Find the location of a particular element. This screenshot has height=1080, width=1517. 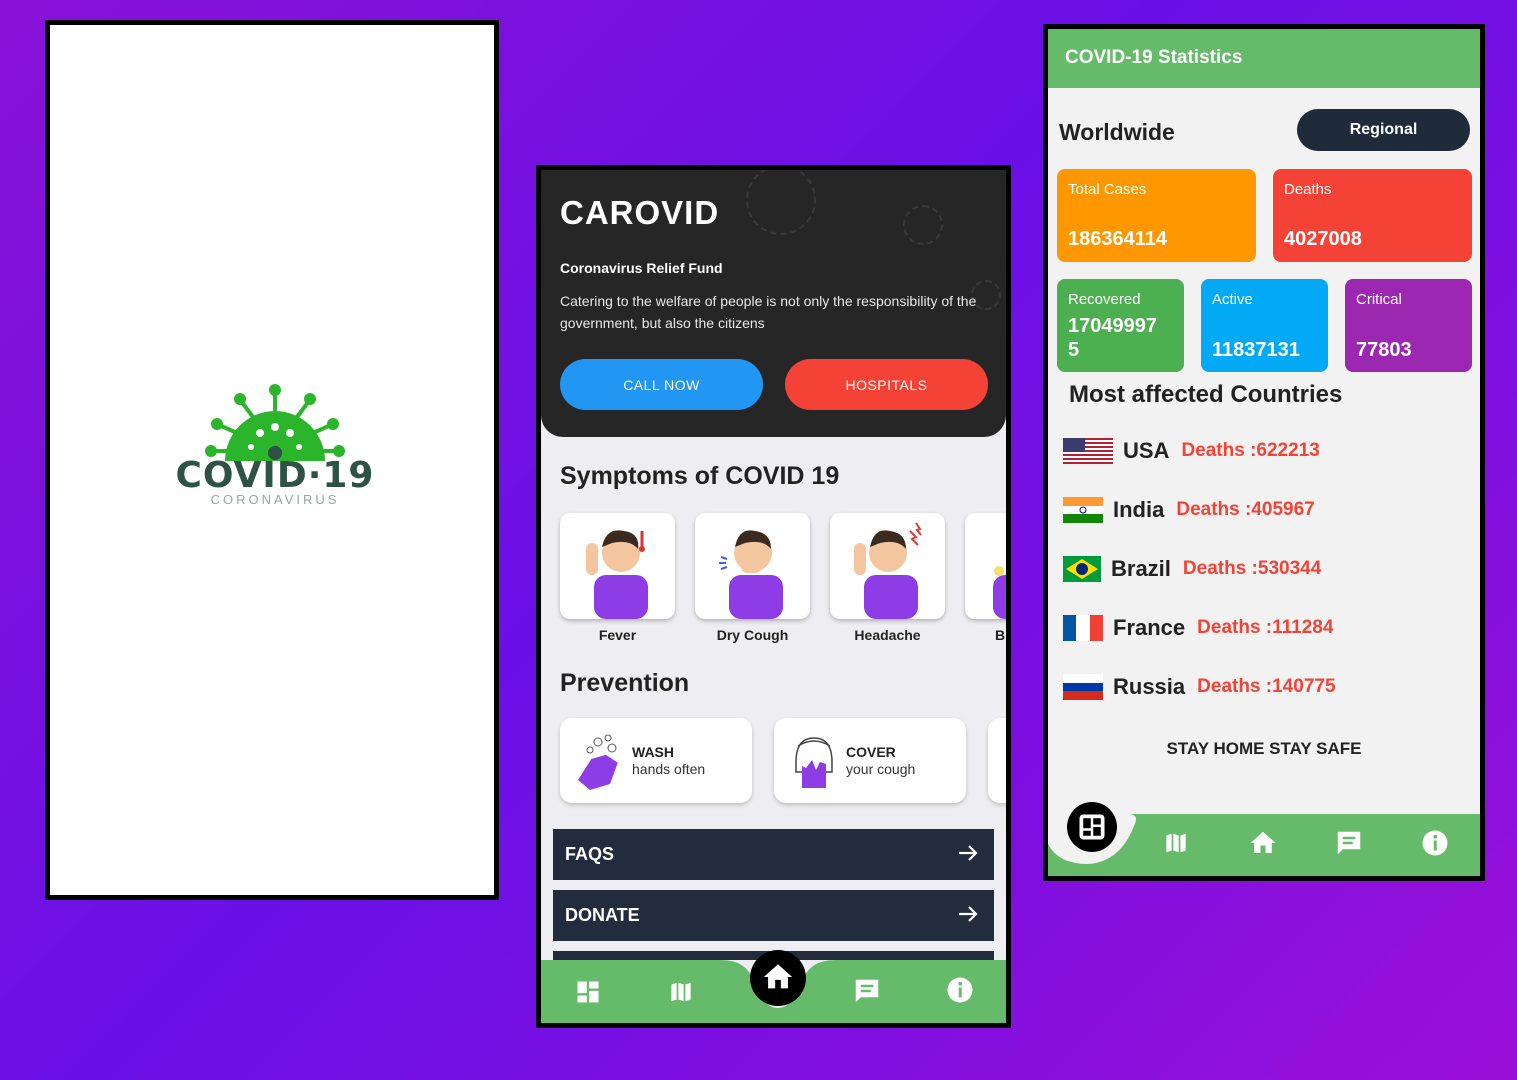

country-name: France is located at coordinates (1149, 627).